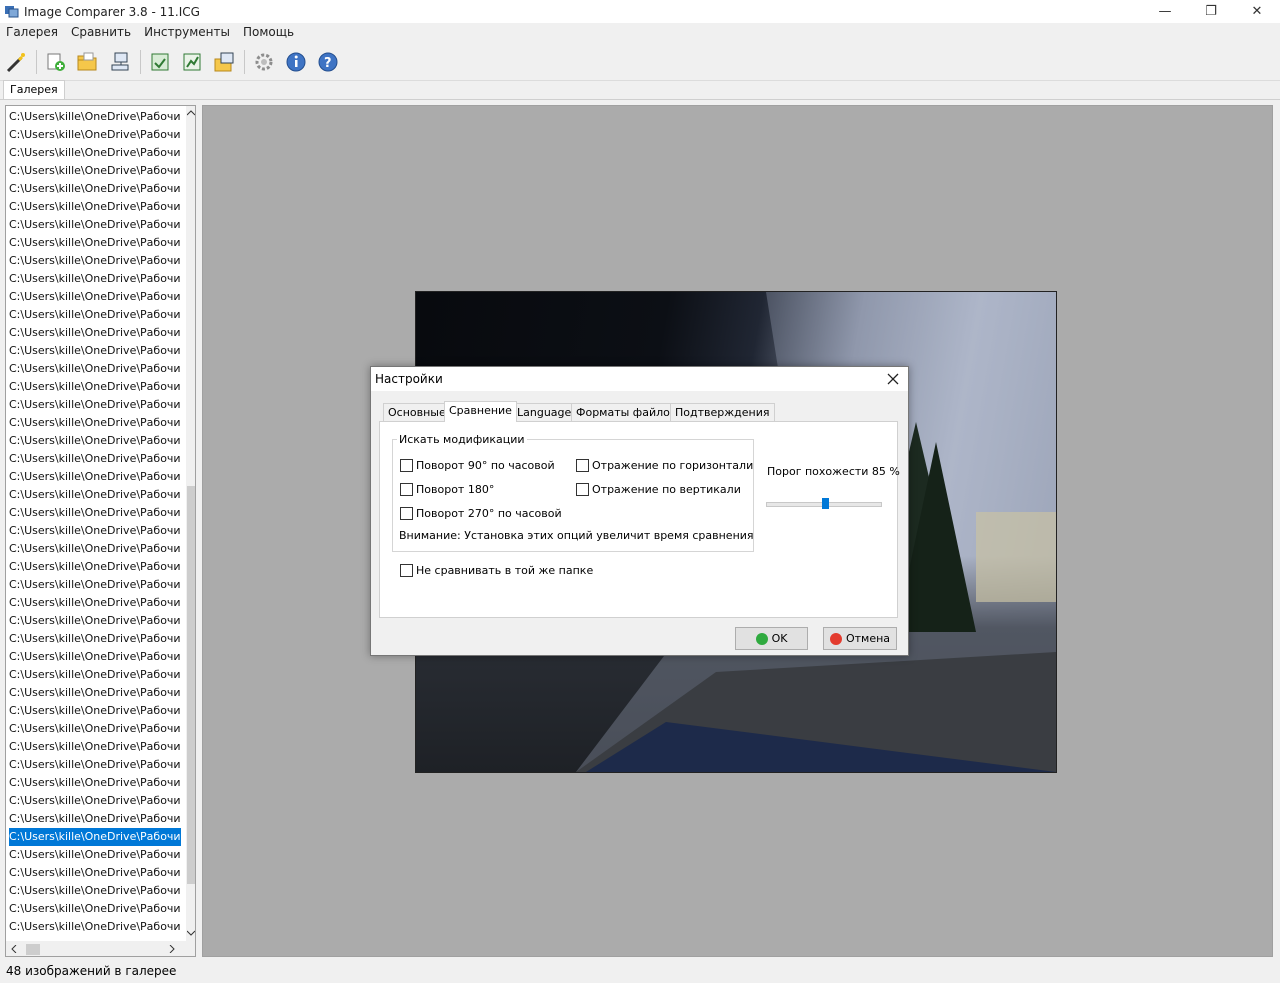 The image size is (1280, 983). I want to click on compare-button, so click(160, 62).